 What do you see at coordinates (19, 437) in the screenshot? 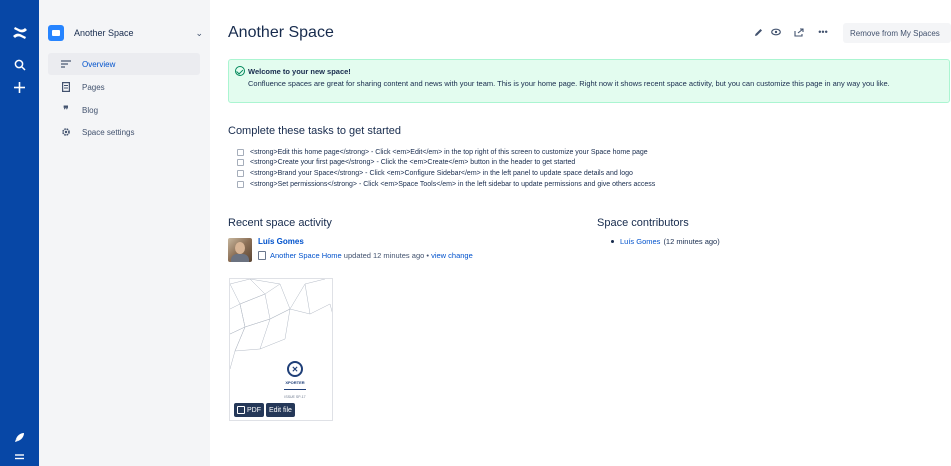
I see `feedback-rocket-icon` at bounding box center [19, 437].